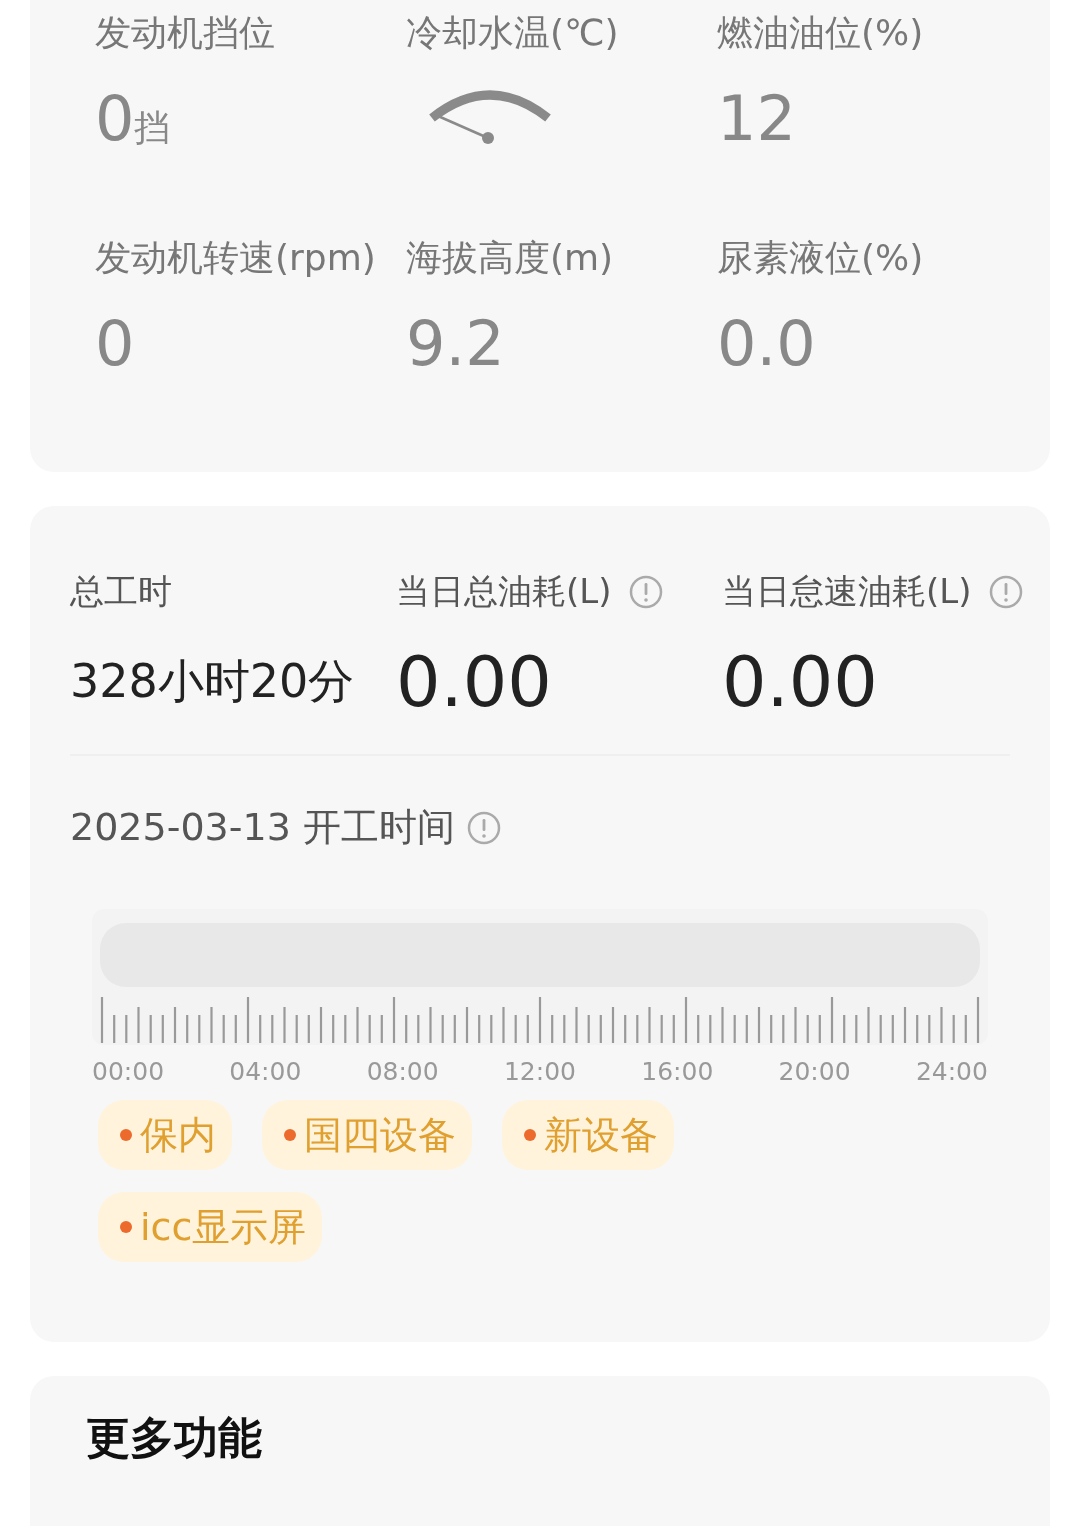 Image resolution: width=1080 pixels, height=1526 pixels. Describe the element at coordinates (588, 1135) in the screenshot. I see `tag: 新设备` at that location.